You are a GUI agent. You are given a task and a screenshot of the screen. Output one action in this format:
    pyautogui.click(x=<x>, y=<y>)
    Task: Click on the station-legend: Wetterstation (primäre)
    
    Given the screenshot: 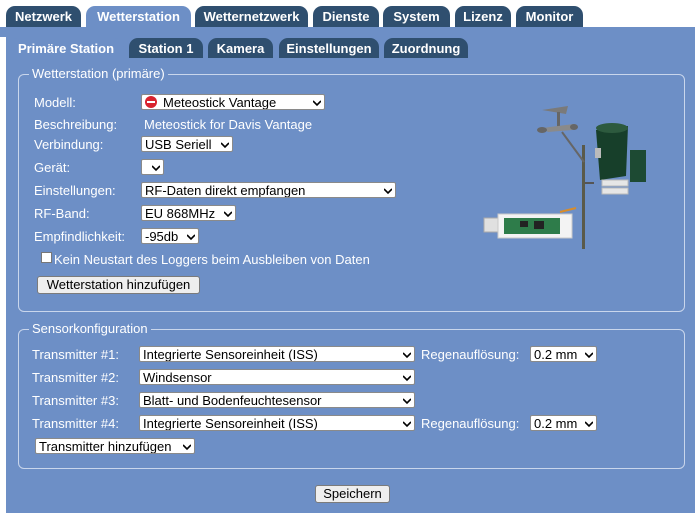 What is the action you would take?
    pyautogui.click(x=98, y=74)
    